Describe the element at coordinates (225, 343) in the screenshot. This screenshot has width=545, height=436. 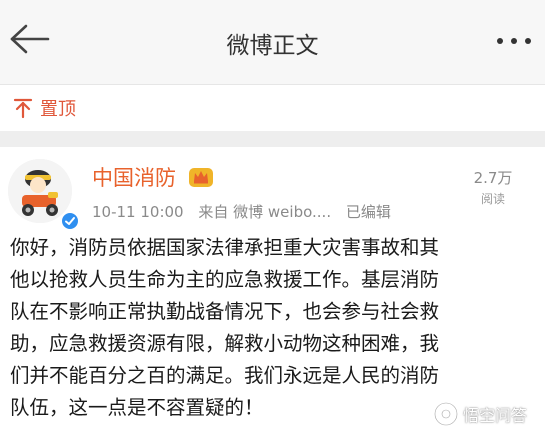
I see `content-line: 助，应急救援资源有限，解救小动物这种困难，我` at that location.